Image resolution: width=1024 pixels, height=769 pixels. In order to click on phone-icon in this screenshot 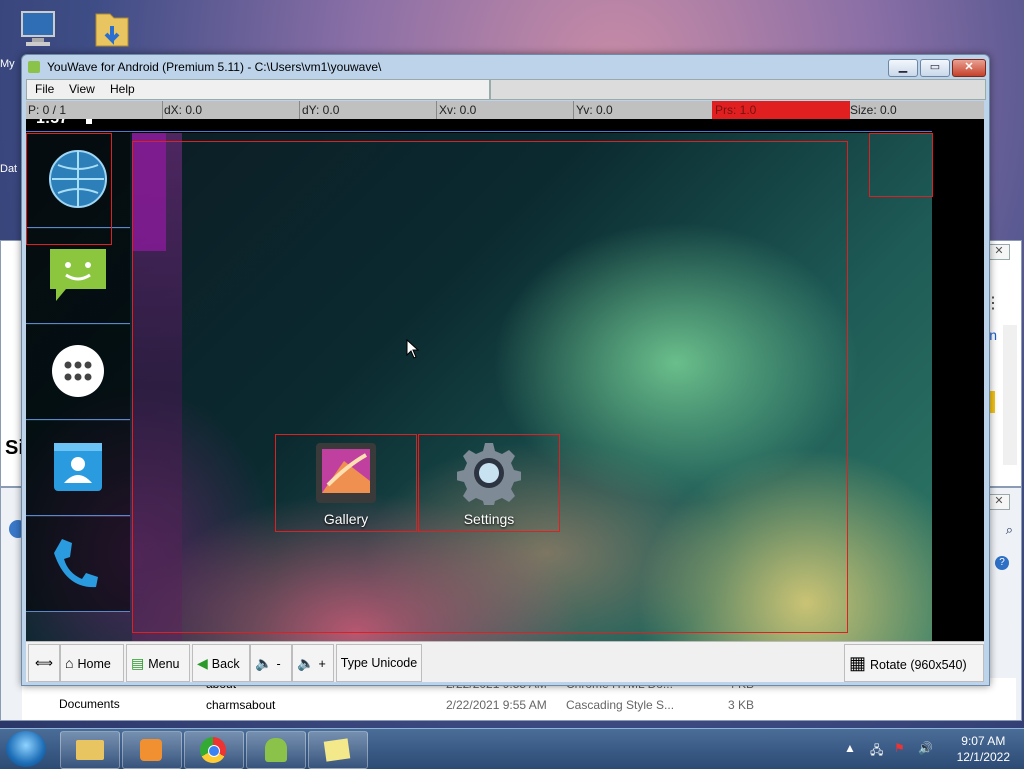, I will do `click(76, 563)`.